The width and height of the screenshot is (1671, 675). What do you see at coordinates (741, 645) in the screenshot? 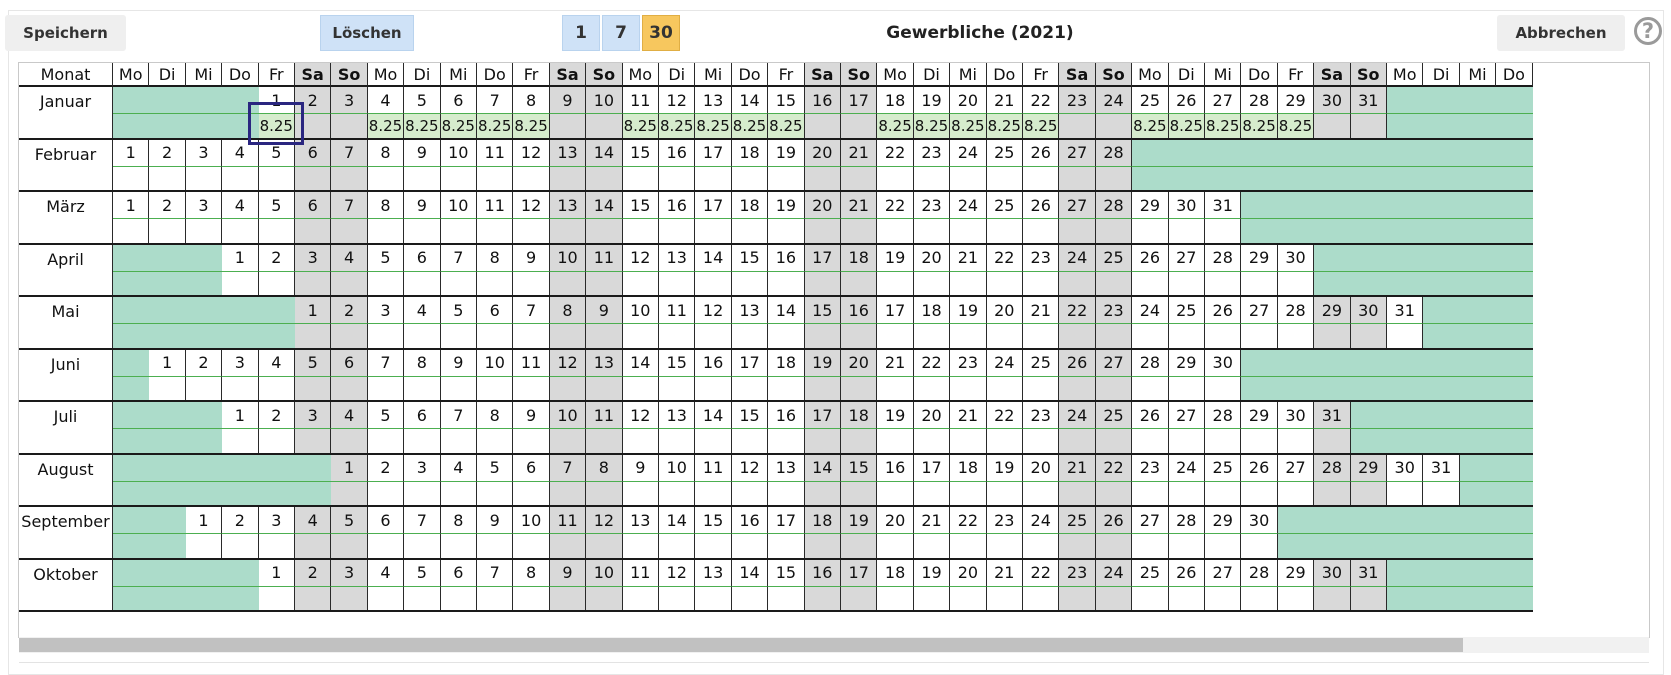
I see `scrollbar-thumb` at bounding box center [741, 645].